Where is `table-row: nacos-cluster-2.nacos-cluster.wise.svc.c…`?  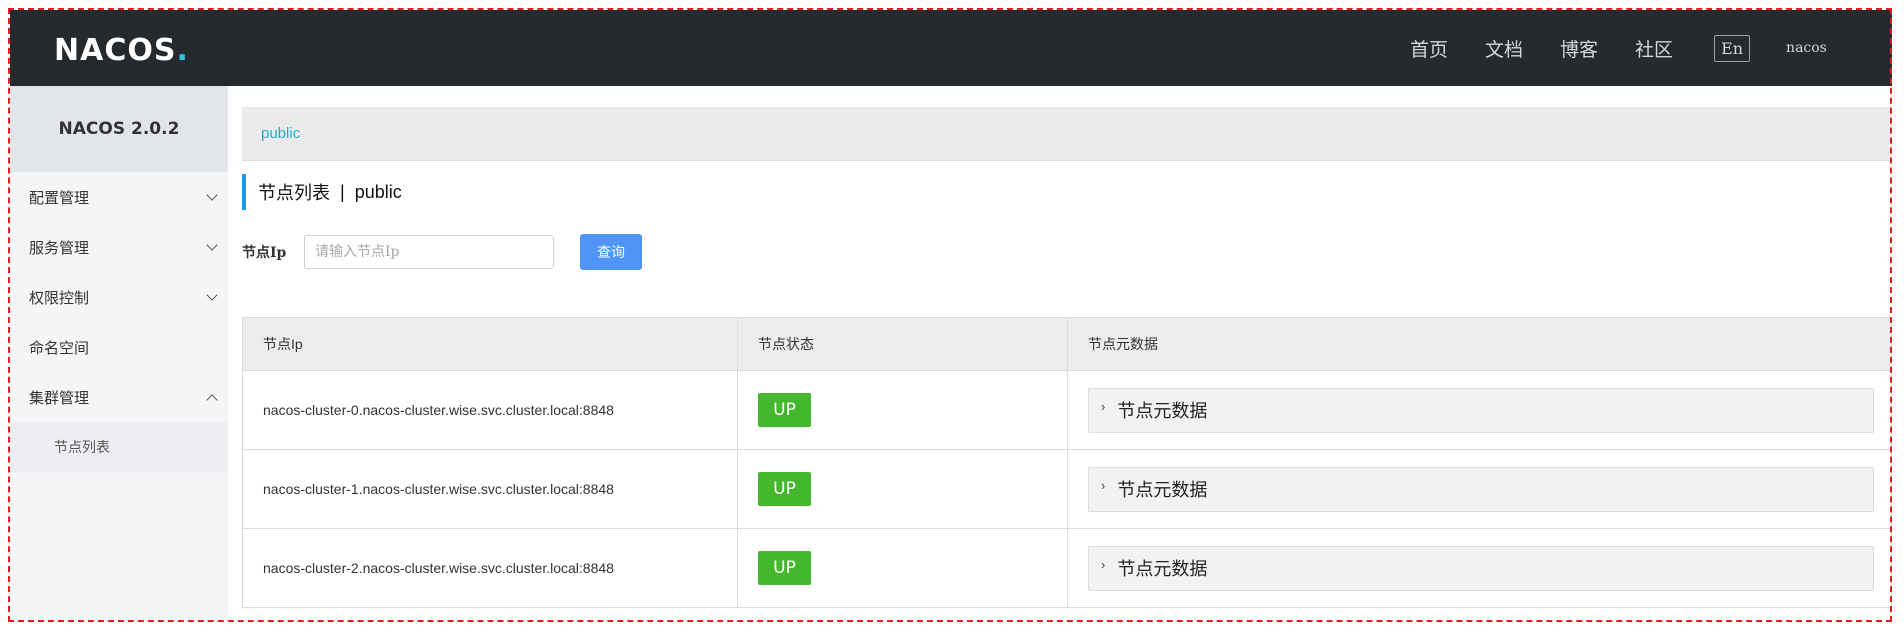
table-row: nacos-cluster-2.nacos-cluster.wise.svc.c… is located at coordinates (1067, 568).